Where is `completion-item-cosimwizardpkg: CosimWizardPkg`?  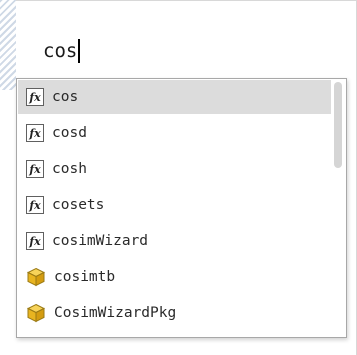 completion-item-cosimwizardpkg: CosimWizardPkg is located at coordinates (174, 313).